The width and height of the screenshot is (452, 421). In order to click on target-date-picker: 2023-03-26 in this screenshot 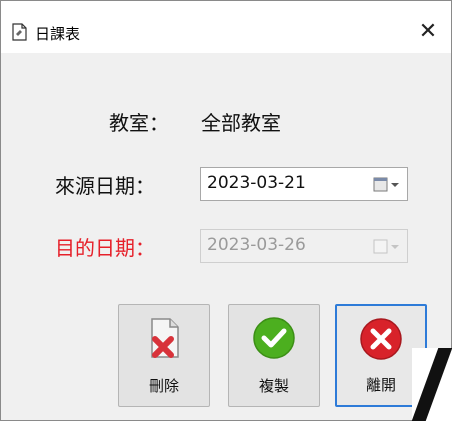, I will do `click(304, 246)`.